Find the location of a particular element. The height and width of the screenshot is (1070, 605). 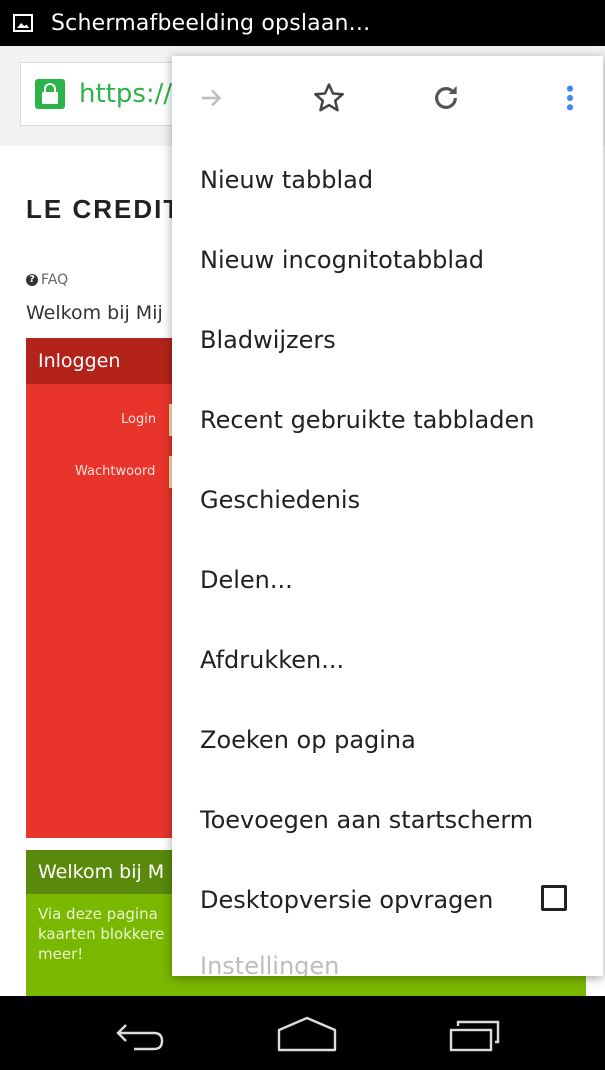

url-text: https:// is located at coordinates (126, 94).